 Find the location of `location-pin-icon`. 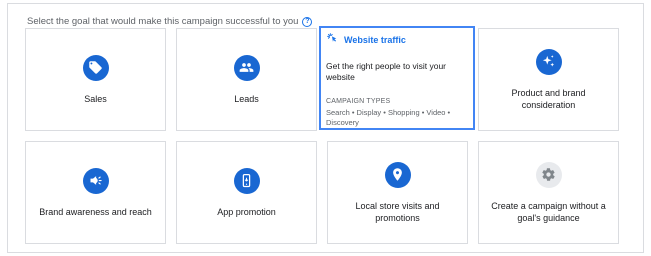

location-pin-icon is located at coordinates (397, 174).